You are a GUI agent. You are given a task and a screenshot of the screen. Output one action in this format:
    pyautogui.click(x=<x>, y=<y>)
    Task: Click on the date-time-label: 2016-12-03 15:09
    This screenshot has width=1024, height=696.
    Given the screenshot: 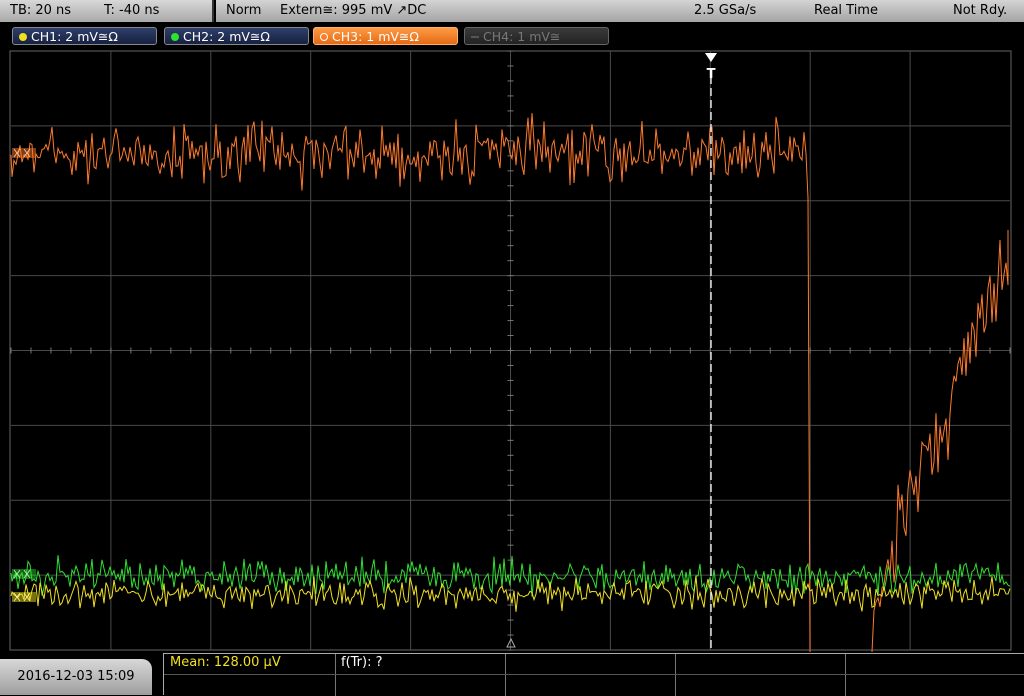 What is the action you would take?
    pyautogui.click(x=76, y=676)
    